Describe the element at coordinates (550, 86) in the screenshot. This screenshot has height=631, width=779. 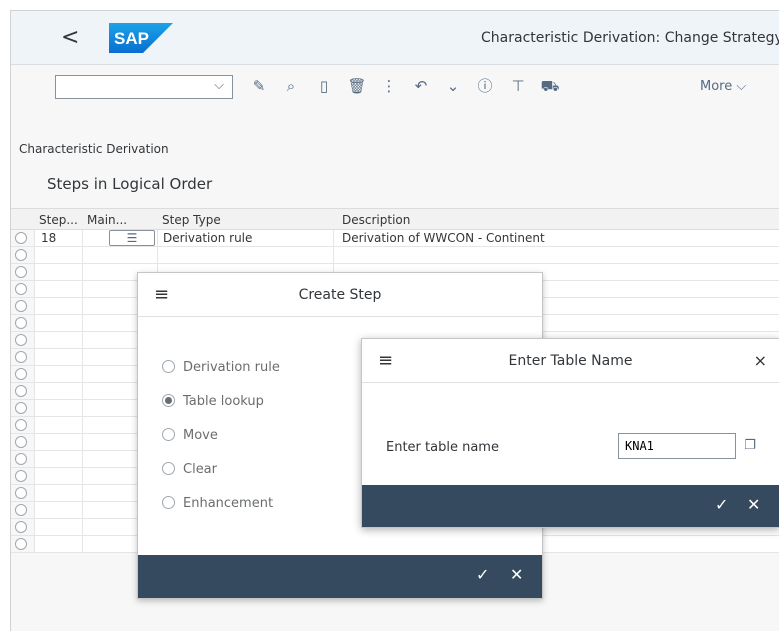
I see `transport-icon: ⛟` at that location.